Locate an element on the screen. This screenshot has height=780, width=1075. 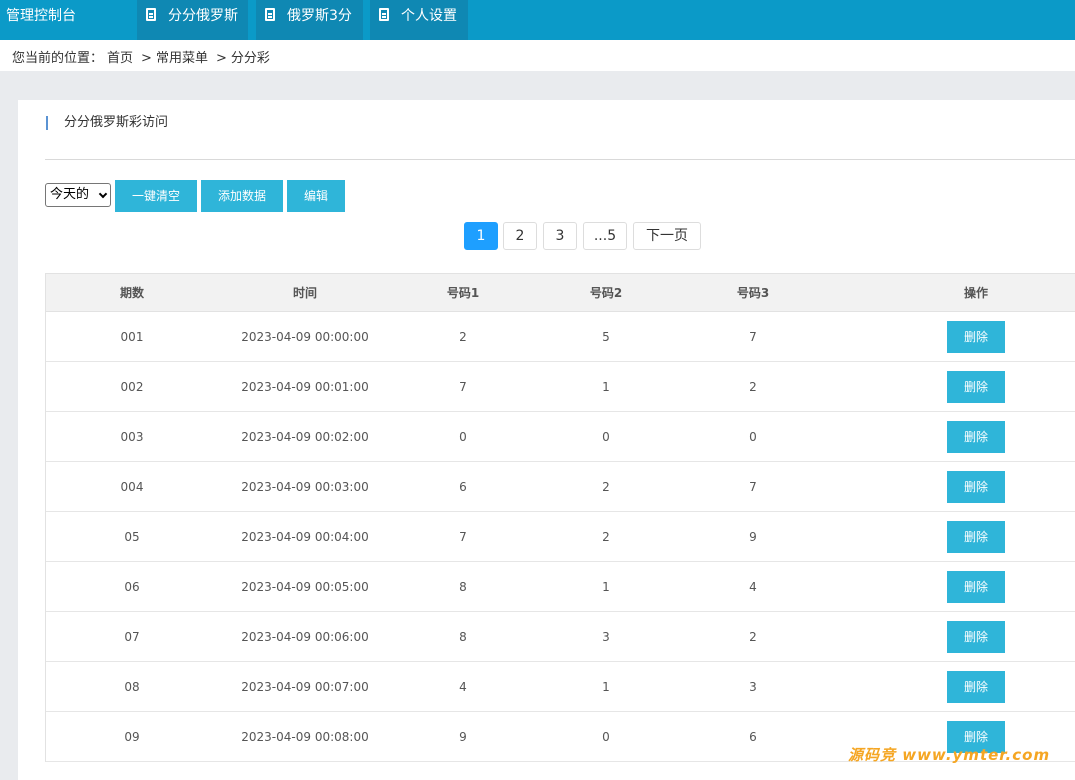
cell-number2: 0 is located at coordinates (606, 736).